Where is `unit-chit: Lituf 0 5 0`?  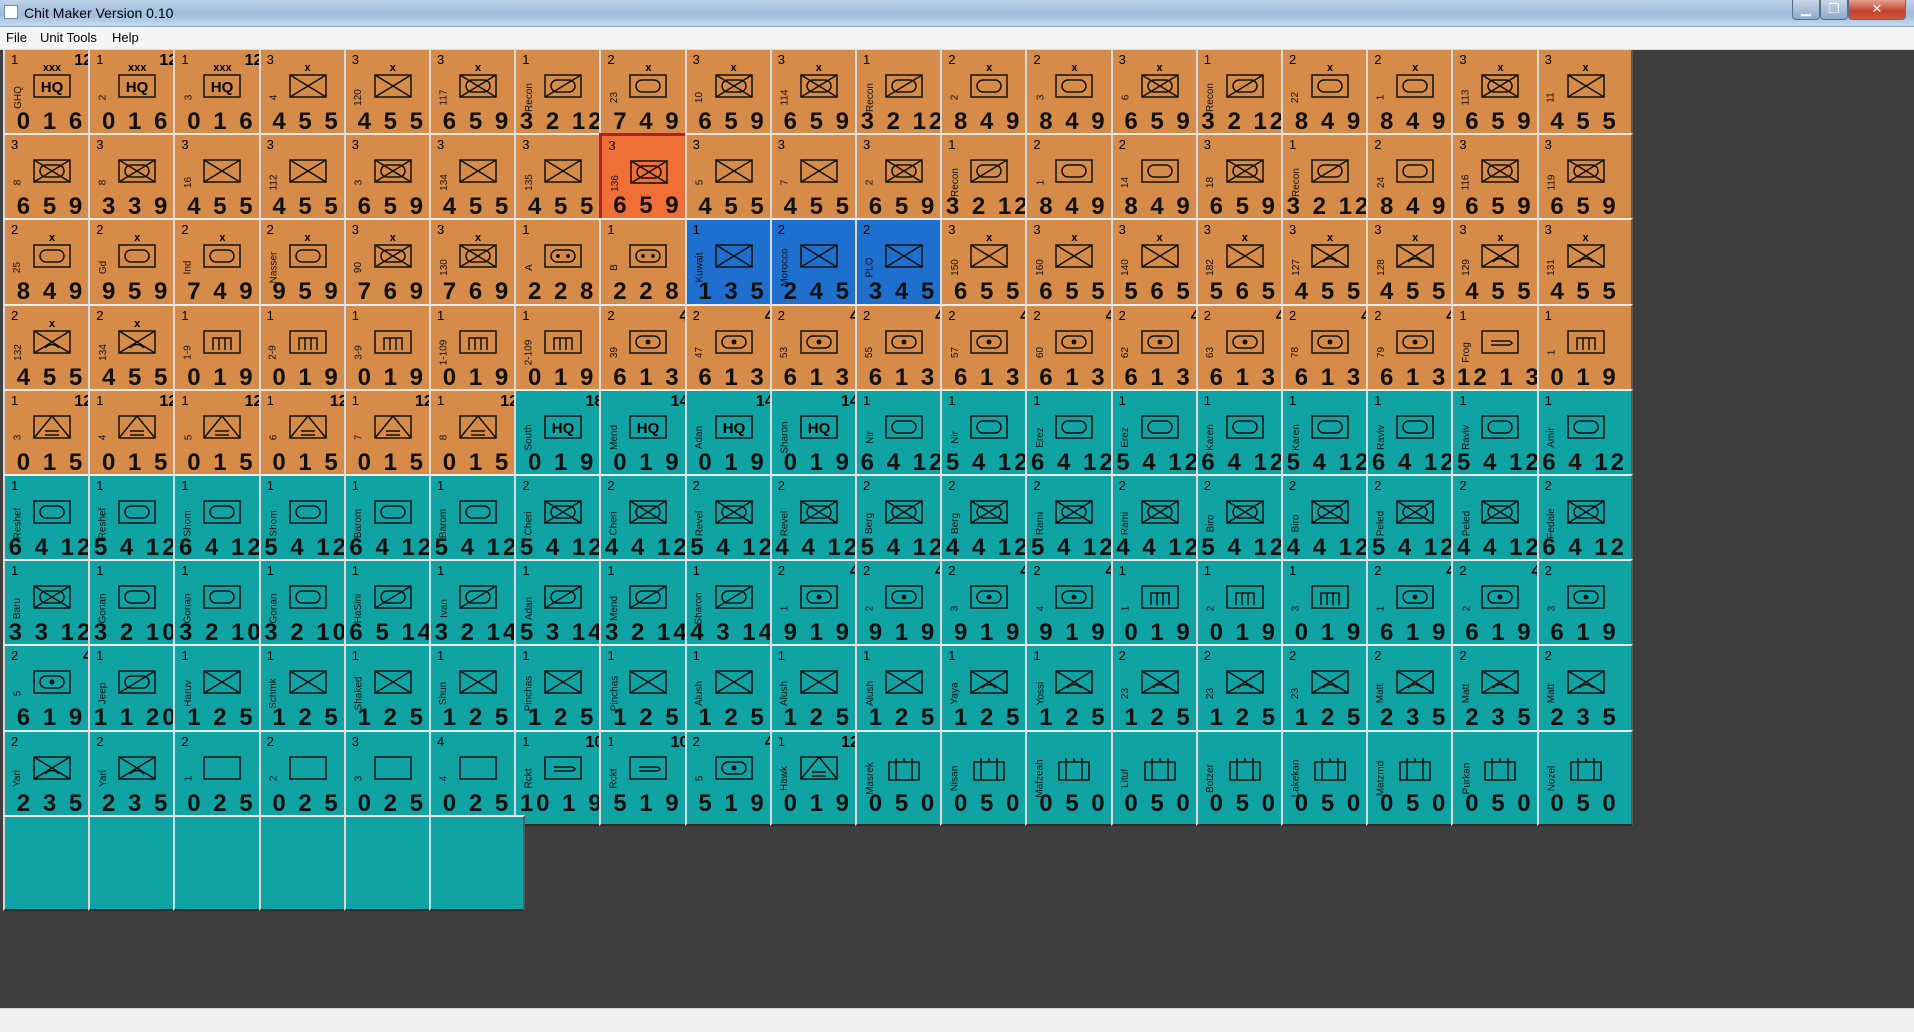
unit-chit: Lituf 0 5 0 is located at coordinates (1158, 777).